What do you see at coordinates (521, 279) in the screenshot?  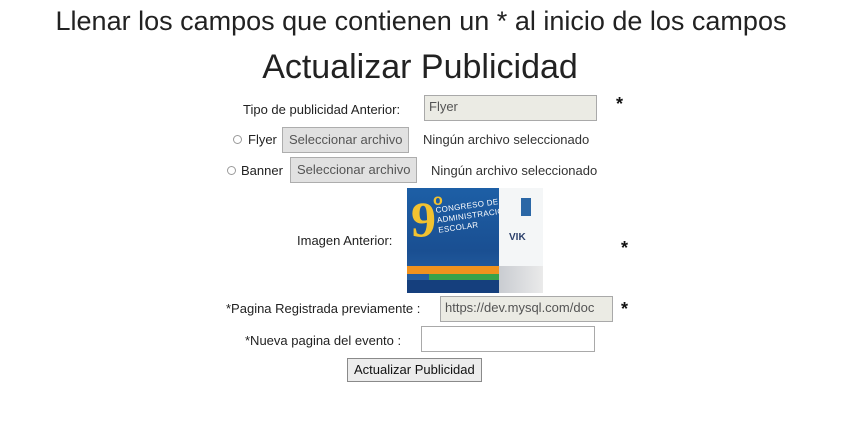 I see `thumbnail-photo-strip` at bounding box center [521, 279].